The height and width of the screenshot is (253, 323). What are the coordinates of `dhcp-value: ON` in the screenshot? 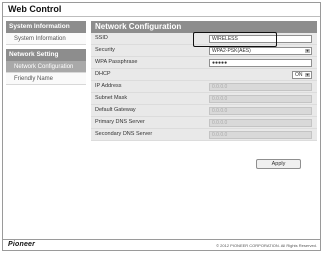 It's located at (299, 75).